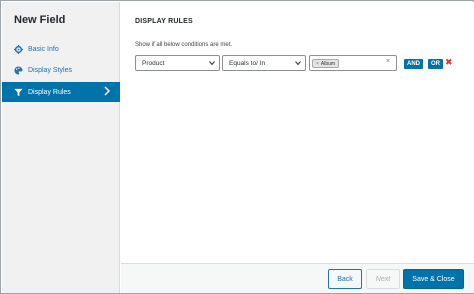 The image size is (474, 294). What do you see at coordinates (164, 21) in the screenshot?
I see `section-title: DISPLAY RULES` at bounding box center [164, 21].